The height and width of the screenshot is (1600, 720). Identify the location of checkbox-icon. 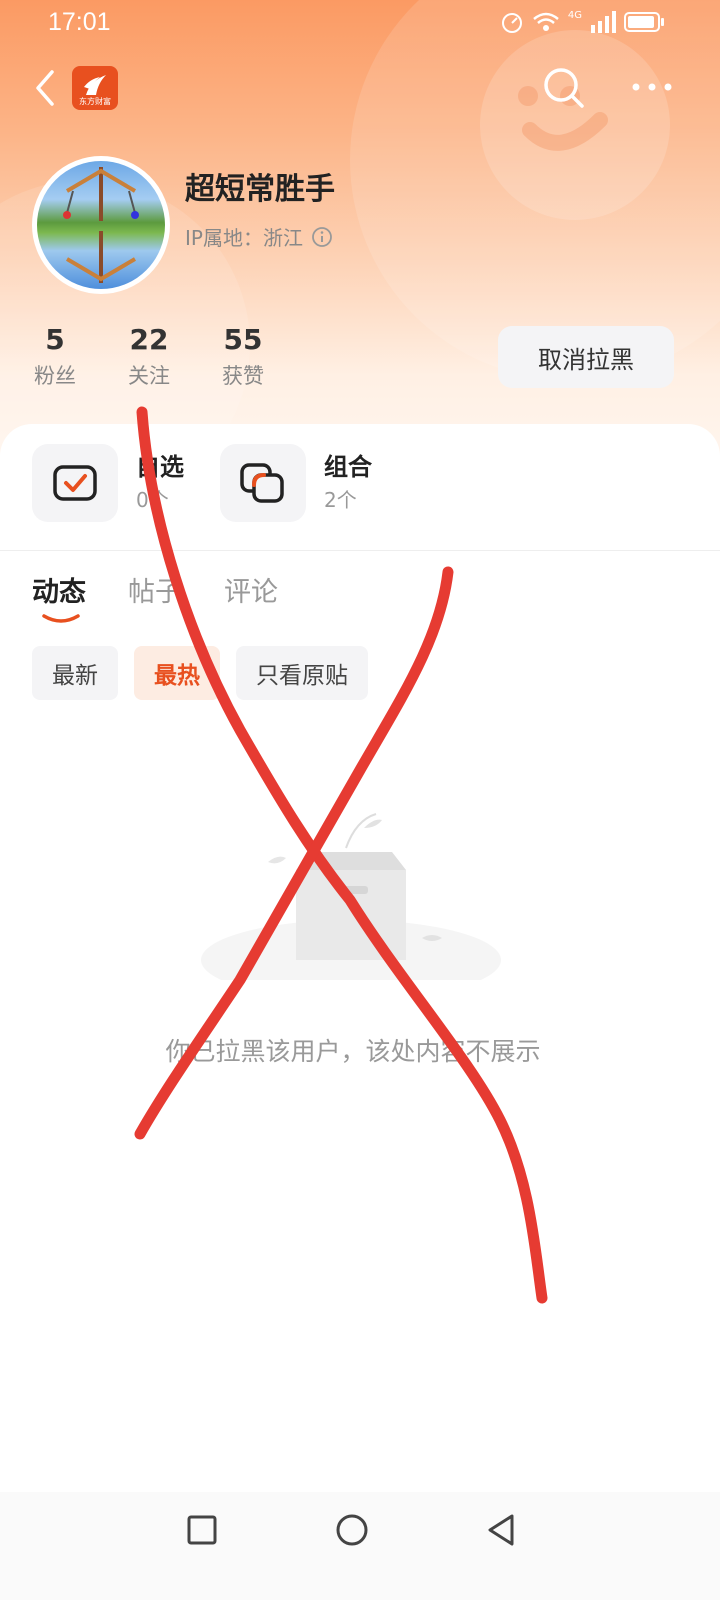
(75, 483).